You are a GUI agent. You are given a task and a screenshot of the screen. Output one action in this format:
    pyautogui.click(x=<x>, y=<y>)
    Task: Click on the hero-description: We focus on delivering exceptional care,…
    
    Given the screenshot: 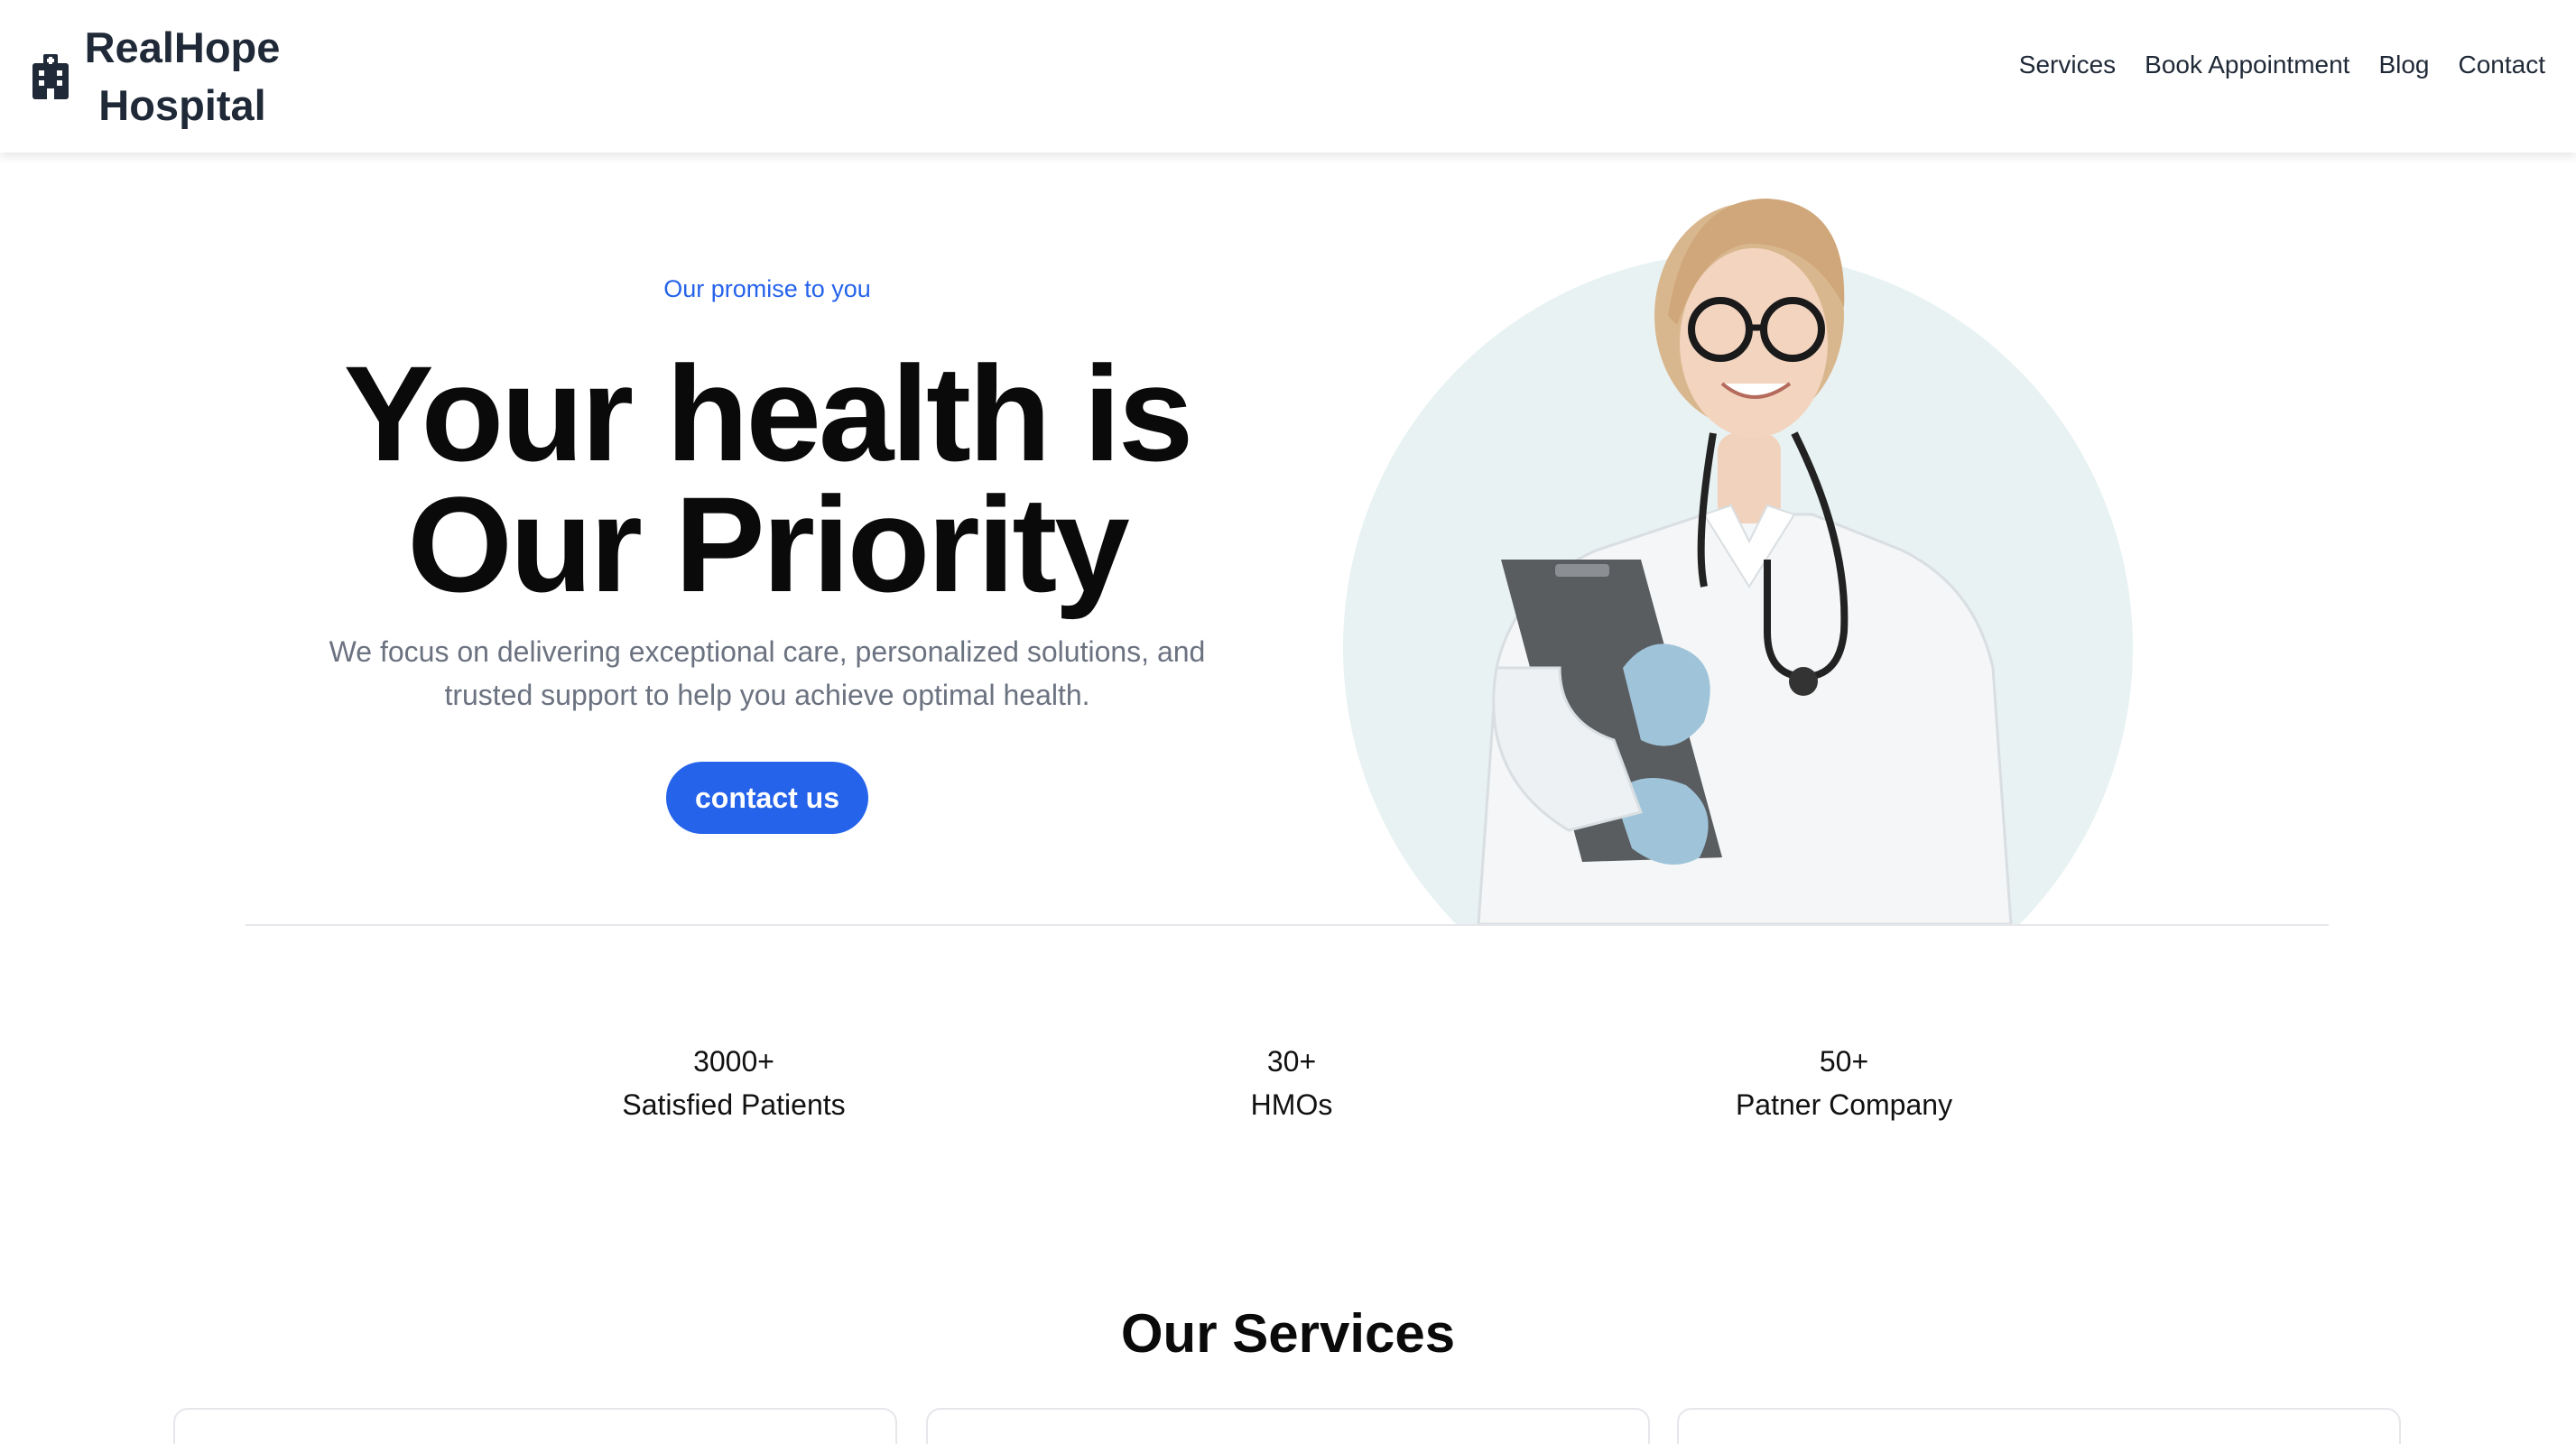 What is the action you would take?
    pyautogui.click(x=767, y=673)
    